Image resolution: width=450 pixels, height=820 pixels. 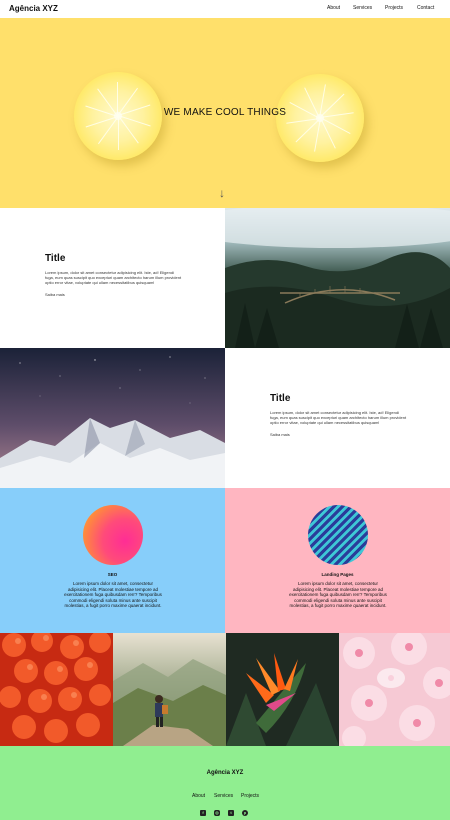 What do you see at coordinates (231, 813) in the screenshot?
I see `twitter-icon: t` at bounding box center [231, 813].